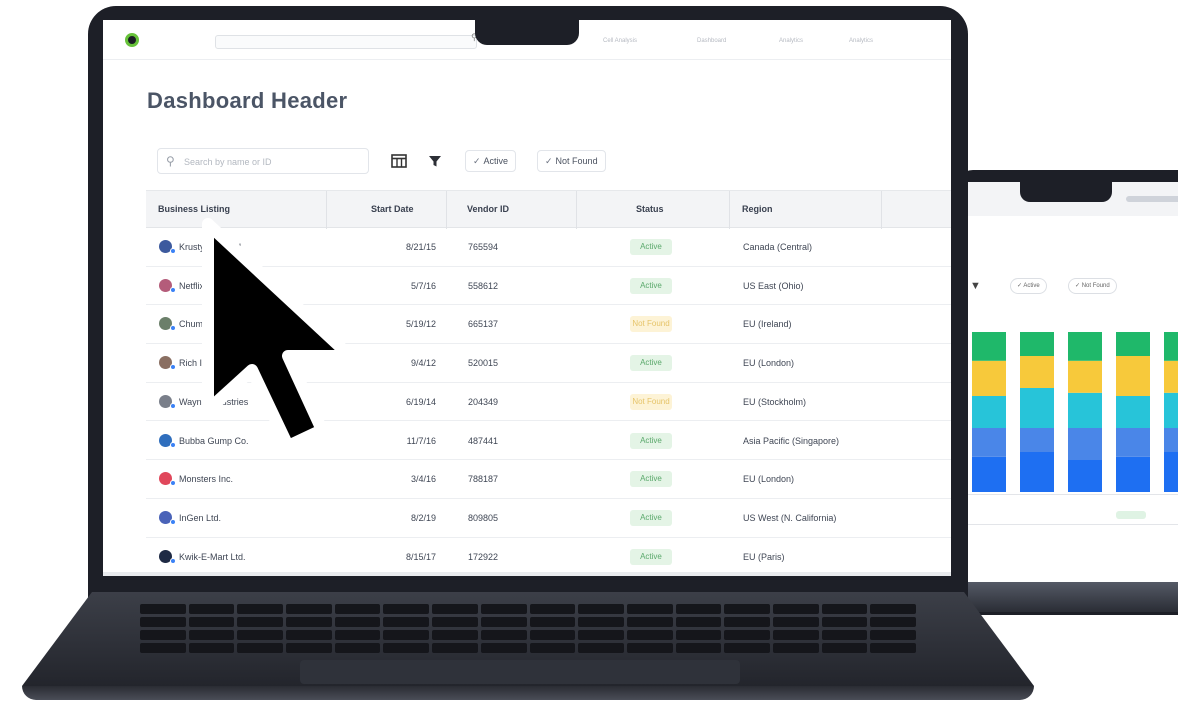 This screenshot has width=1178, height=707. Describe the element at coordinates (483, 285) in the screenshot. I see `vendor-id-cell: 558612` at that location.